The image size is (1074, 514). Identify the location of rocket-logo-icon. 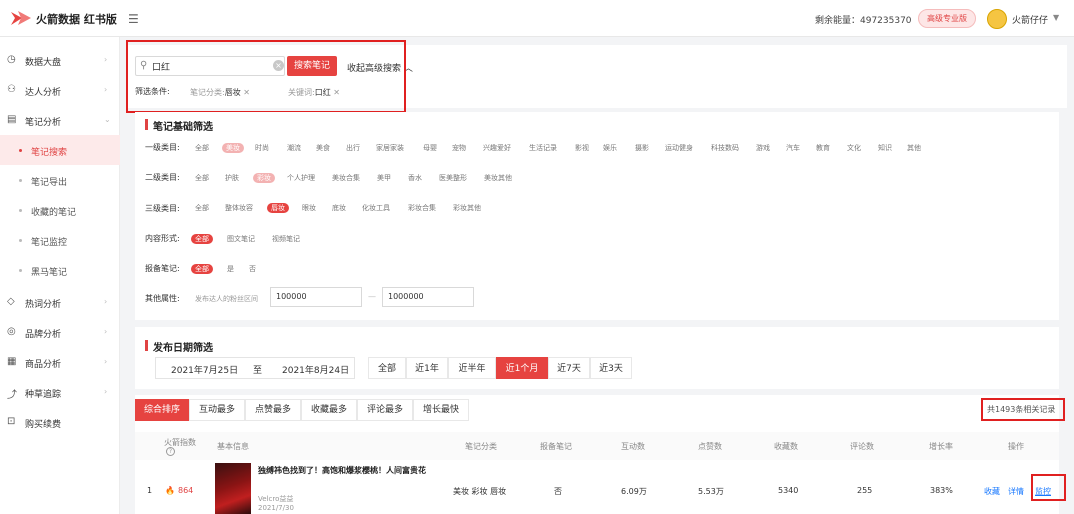
(21, 18).